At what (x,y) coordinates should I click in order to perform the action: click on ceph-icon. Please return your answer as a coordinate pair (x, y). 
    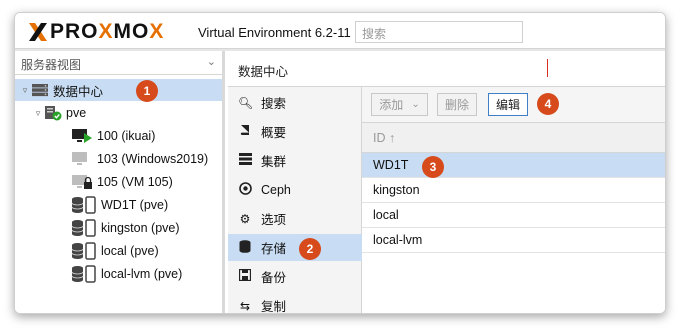
    Looking at the image, I should click on (245, 189).